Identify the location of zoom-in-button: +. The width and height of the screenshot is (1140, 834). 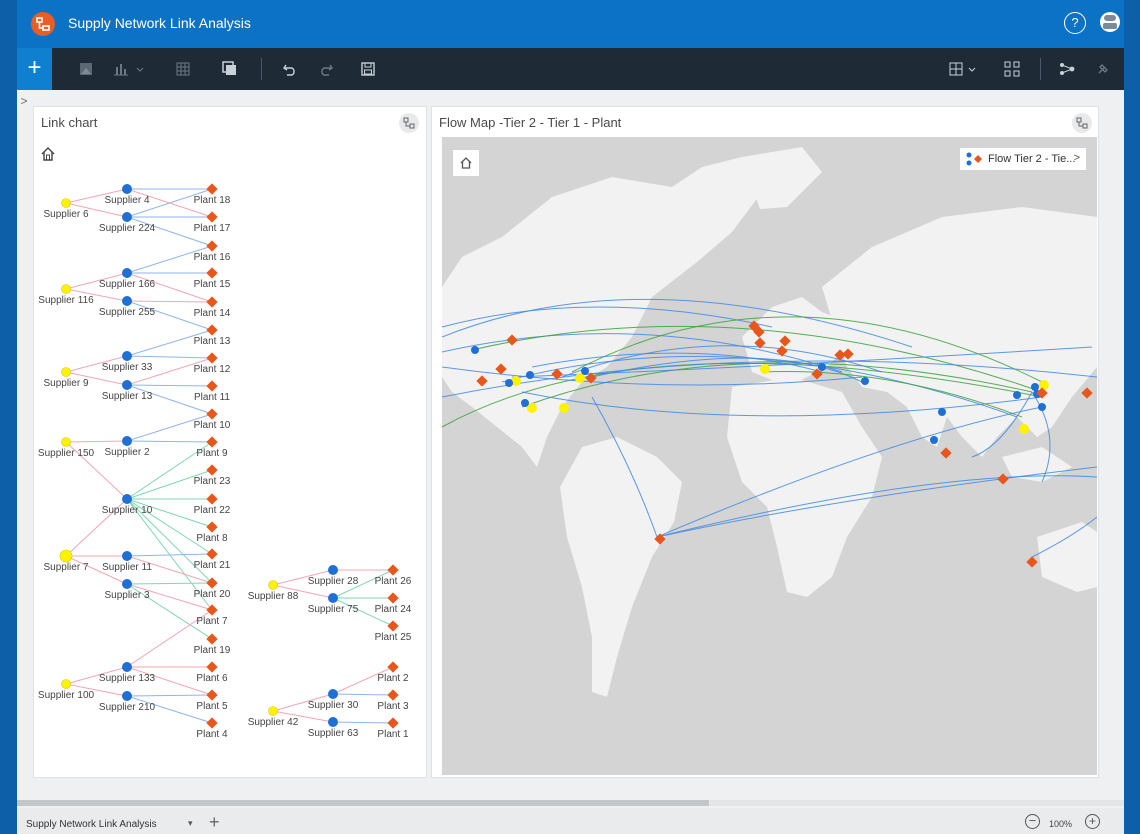
(1092, 821).